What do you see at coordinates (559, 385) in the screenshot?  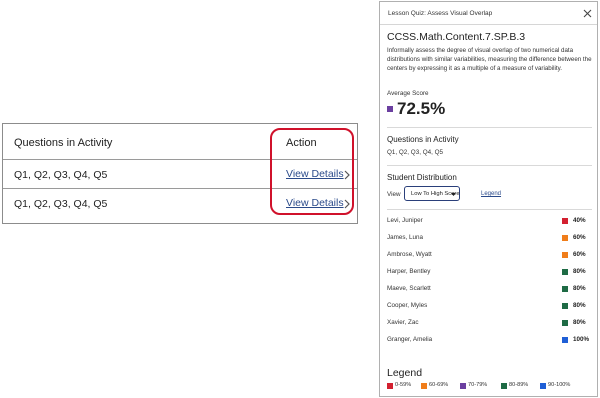 I see `legend-label: 90-100%` at bounding box center [559, 385].